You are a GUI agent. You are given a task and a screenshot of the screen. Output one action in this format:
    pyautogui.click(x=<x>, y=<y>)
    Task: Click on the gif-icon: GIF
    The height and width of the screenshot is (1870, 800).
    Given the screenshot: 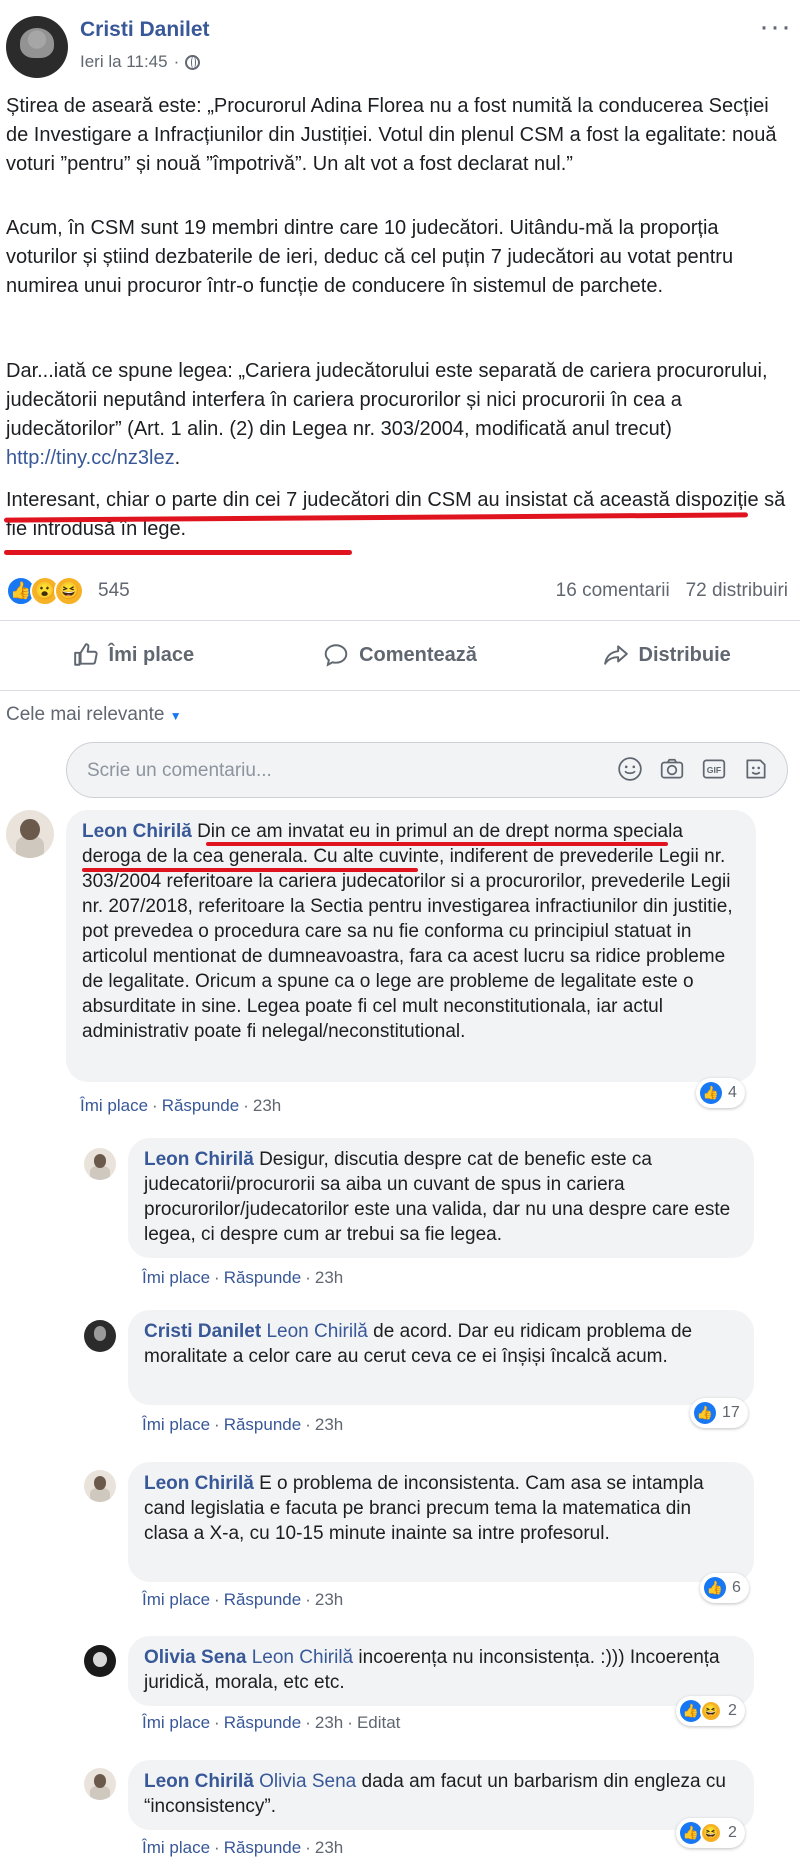 What is the action you would take?
    pyautogui.click(x=714, y=769)
    